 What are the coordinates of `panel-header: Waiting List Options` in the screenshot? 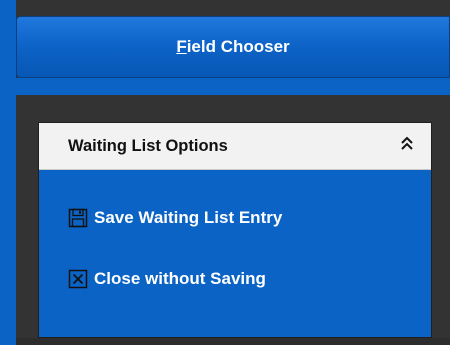 It's located at (235, 146).